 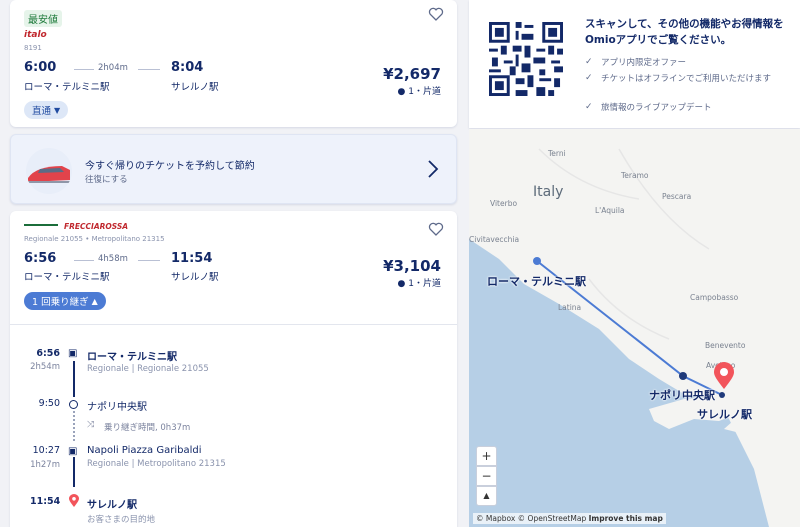 I want to click on timeline-duration: 1h27m, so click(x=45, y=465).